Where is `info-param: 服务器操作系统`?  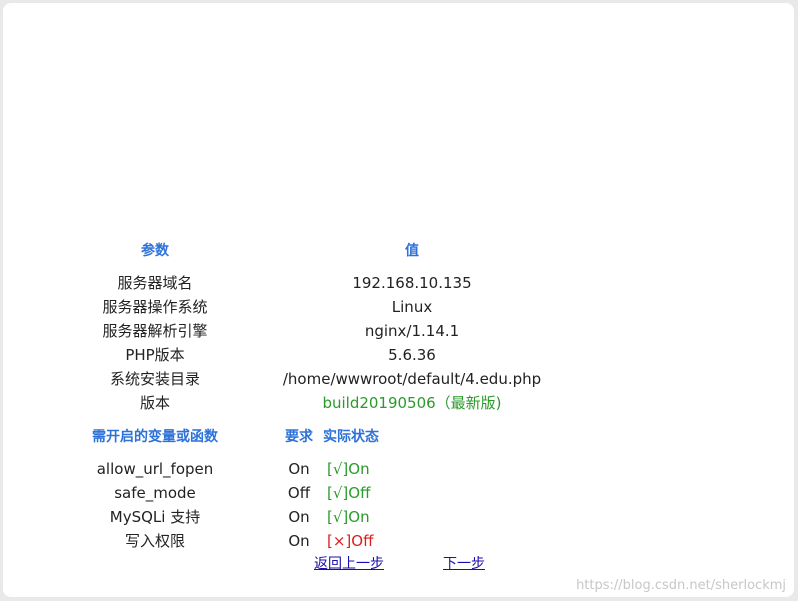 info-param: 服务器操作系统 is located at coordinates (155, 307).